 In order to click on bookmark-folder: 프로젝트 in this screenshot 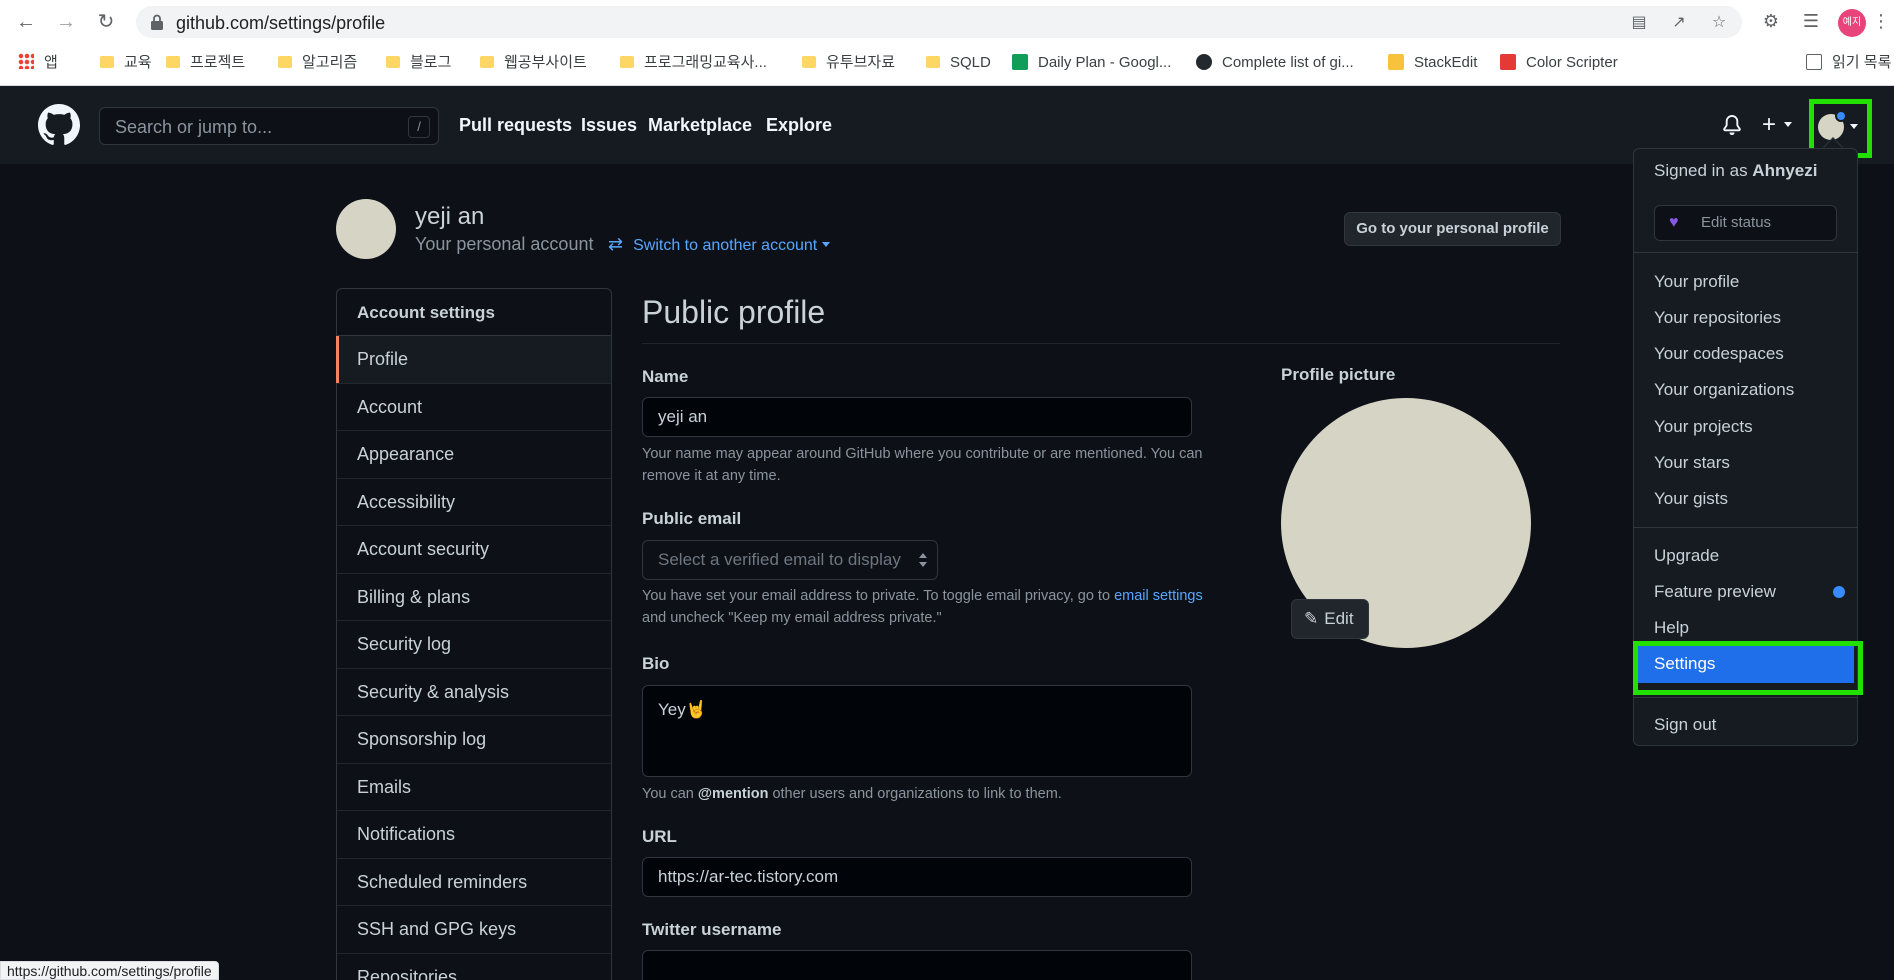, I will do `click(205, 63)`.